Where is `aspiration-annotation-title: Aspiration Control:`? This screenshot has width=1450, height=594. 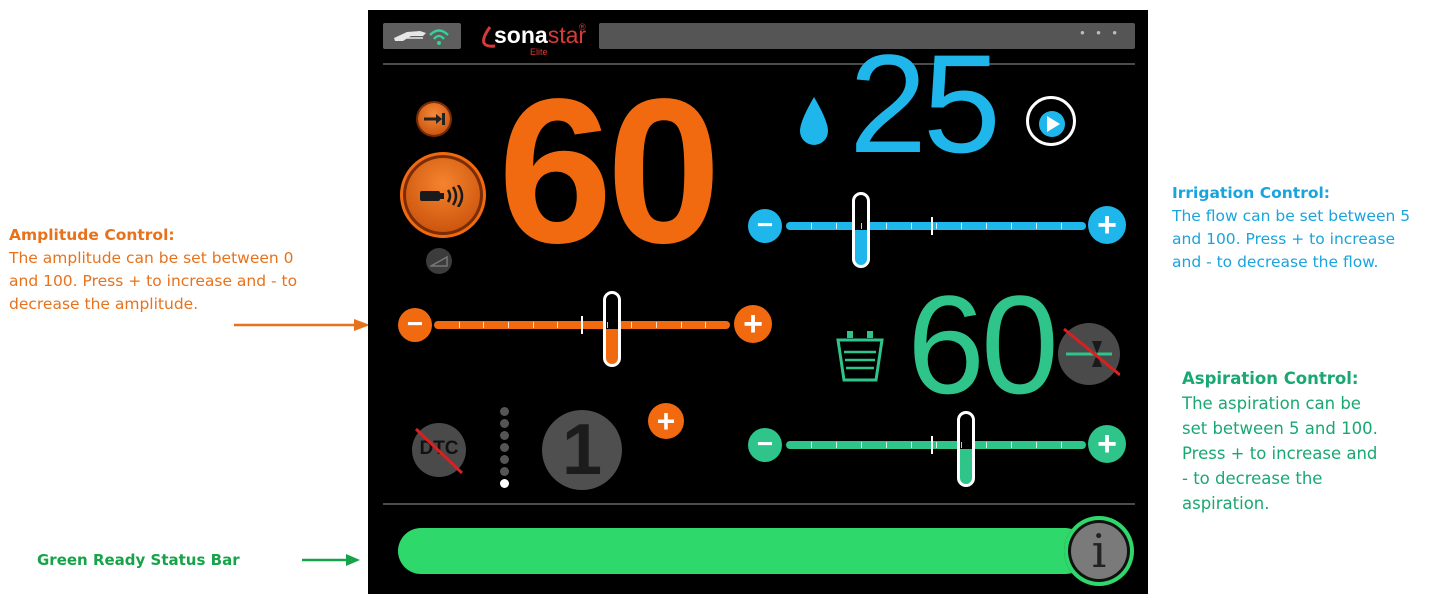
aspiration-annotation-title: Aspiration Control: is located at coordinates (1270, 378).